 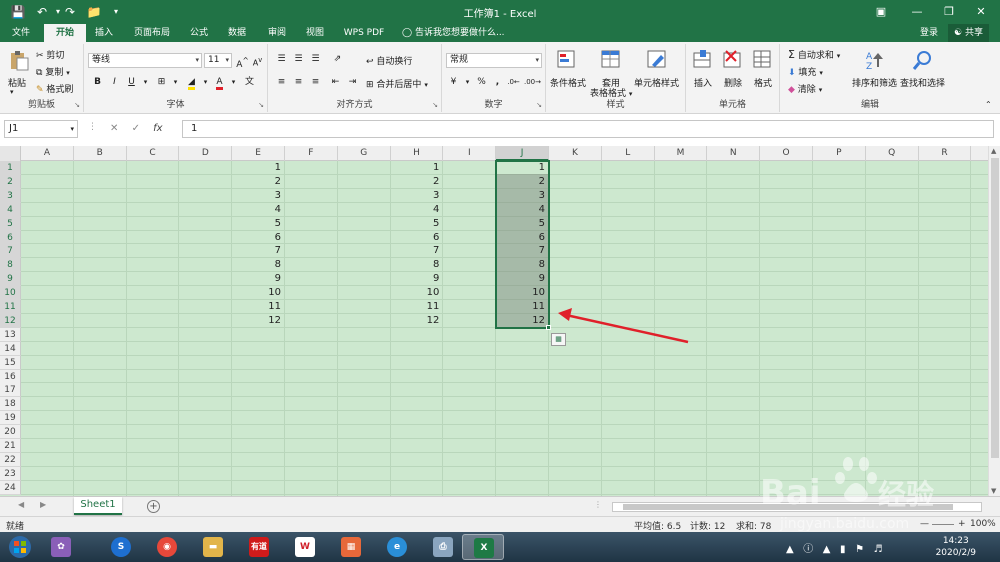 What do you see at coordinates (10, 432) in the screenshot?
I see `row-header-20: 20` at bounding box center [10, 432].